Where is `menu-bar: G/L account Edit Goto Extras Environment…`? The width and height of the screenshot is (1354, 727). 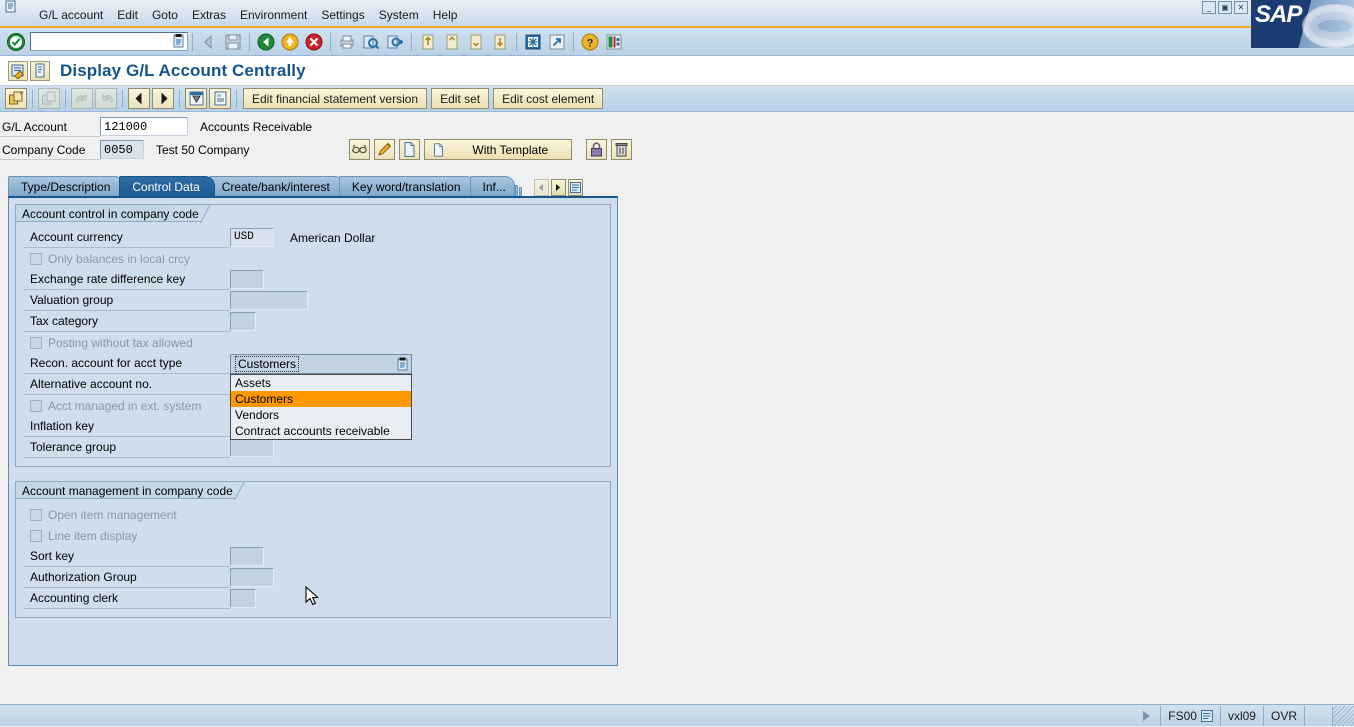
menu-bar: G/L account Edit Goto Extras Environment… is located at coordinates (677, 14).